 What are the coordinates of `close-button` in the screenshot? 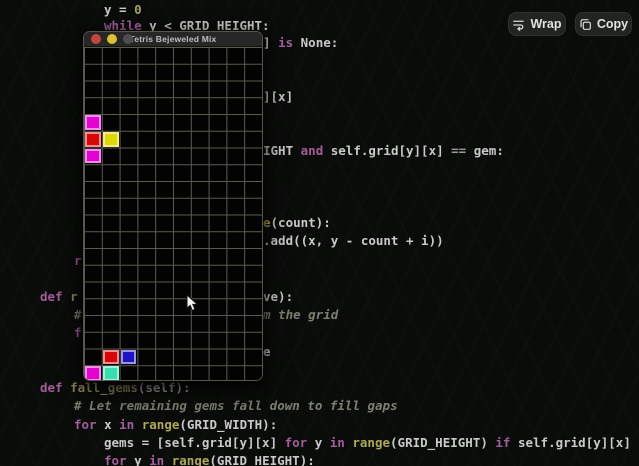 It's located at (96, 39).